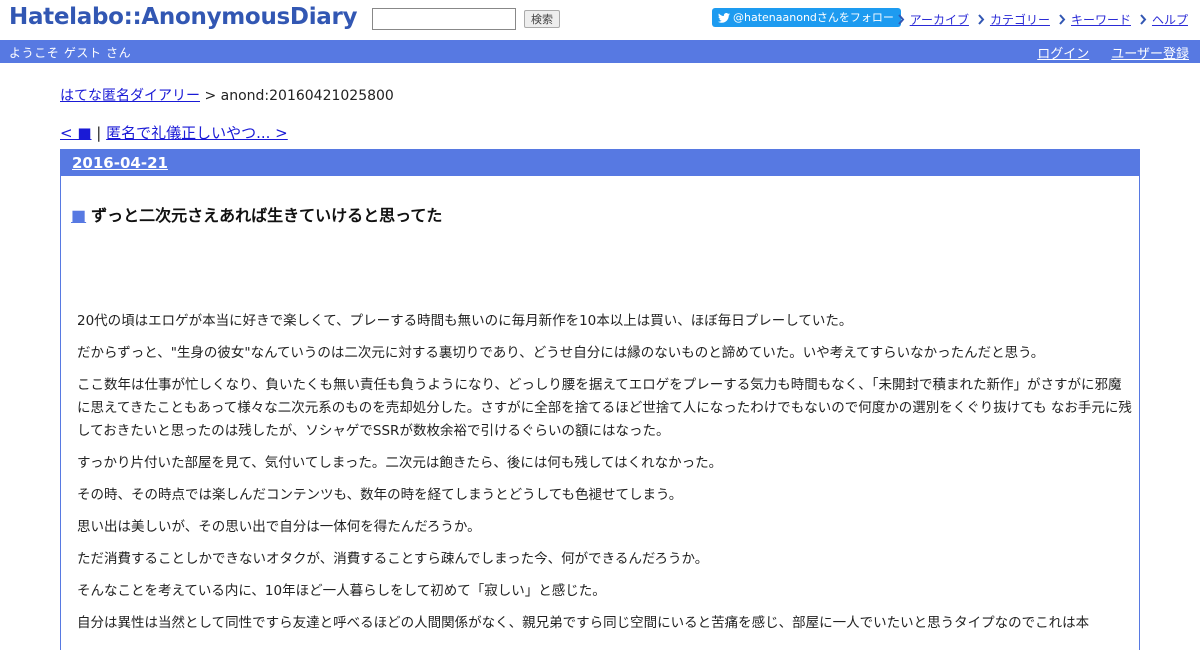 Image resolution: width=1200 pixels, height=650 pixels. What do you see at coordinates (76, 133) in the screenshot?
I see `prev-entry-link: < ■` at bounding box center [76, 133].